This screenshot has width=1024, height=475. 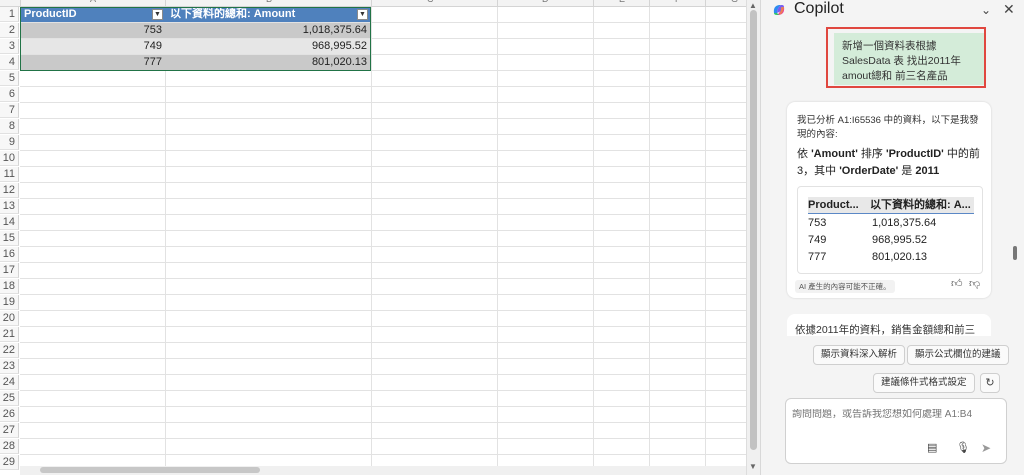 I want to click on row-header: 3, so click(x=9, y=46).